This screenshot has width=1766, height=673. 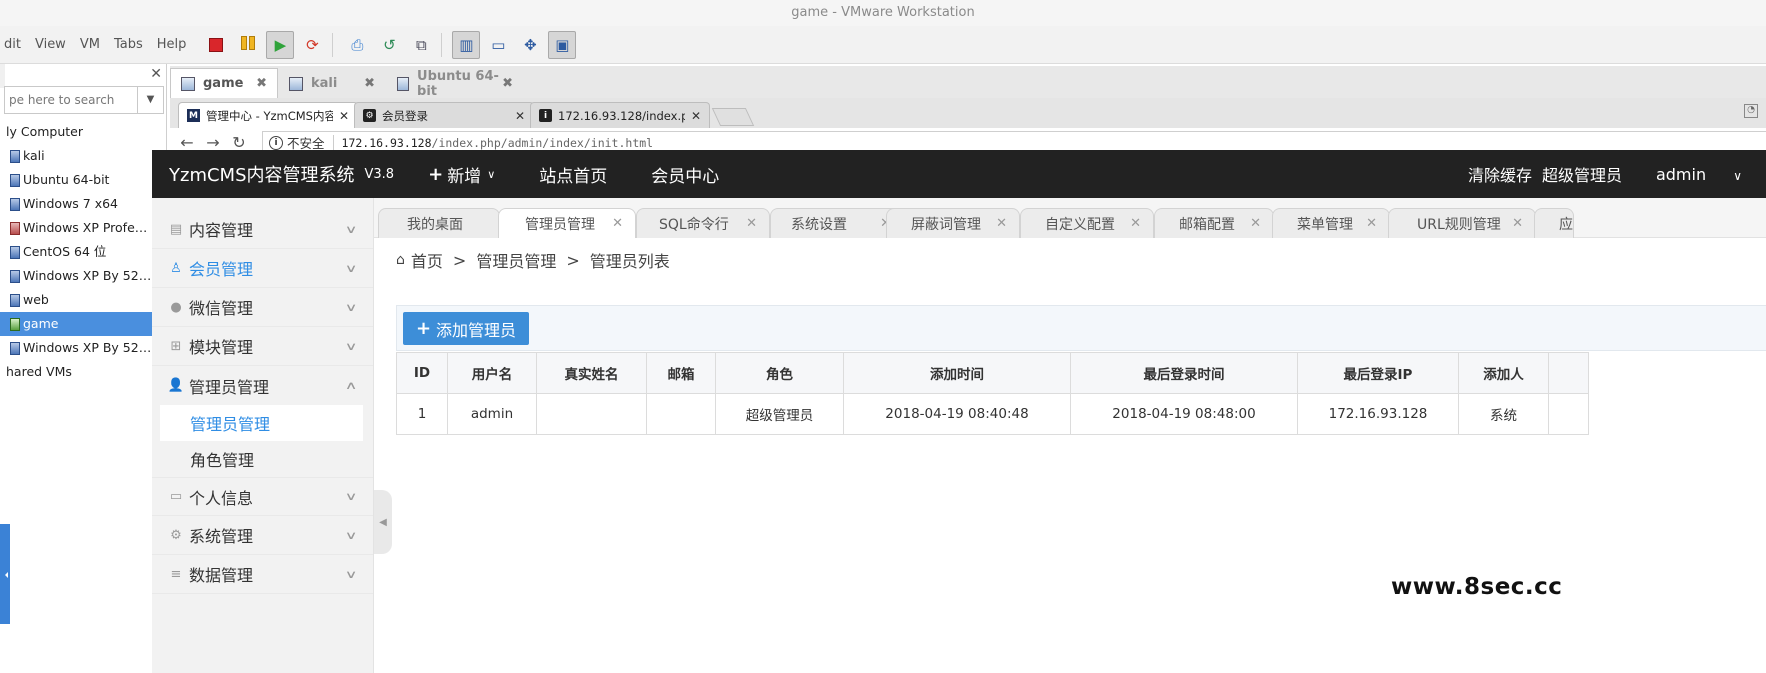 I want to click on vm-tab-bar: game ✖ kali ✖ Ubuntu 64-bit ✖, so click(x=968, y=82).